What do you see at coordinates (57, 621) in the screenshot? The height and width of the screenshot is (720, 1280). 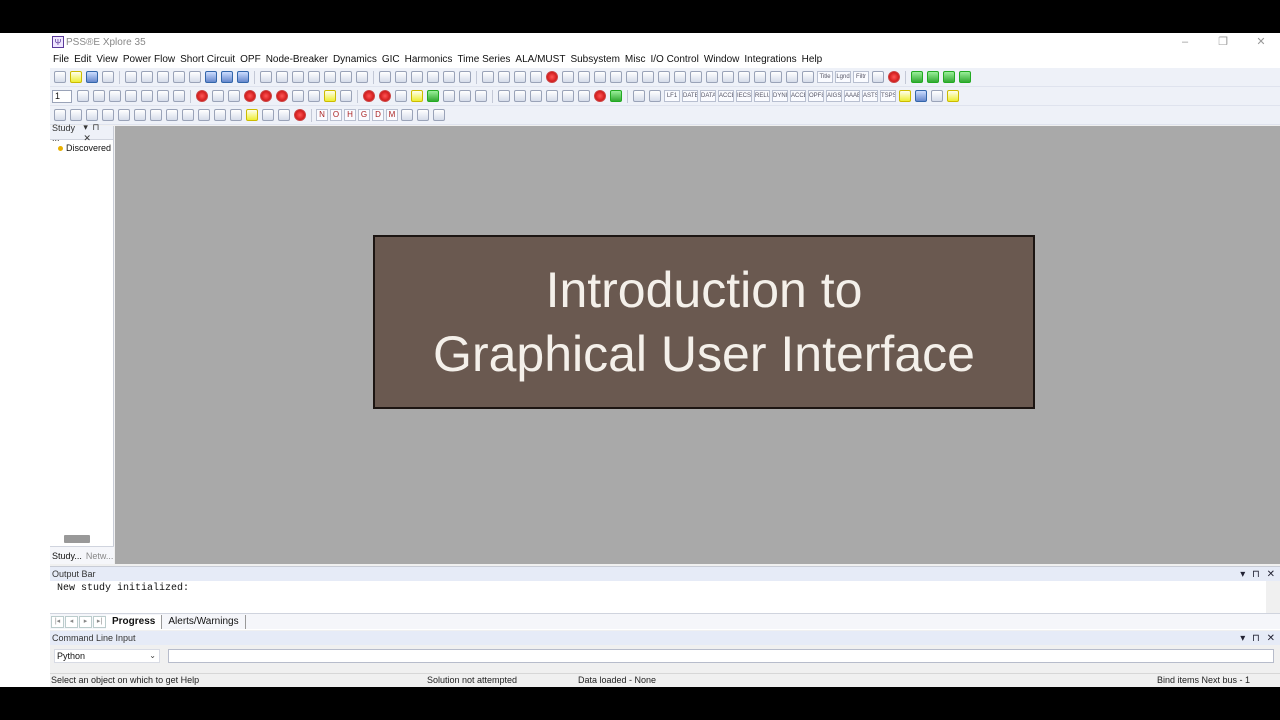 I see `first-tab-icon: |◂` at bounding box center [57, 621].